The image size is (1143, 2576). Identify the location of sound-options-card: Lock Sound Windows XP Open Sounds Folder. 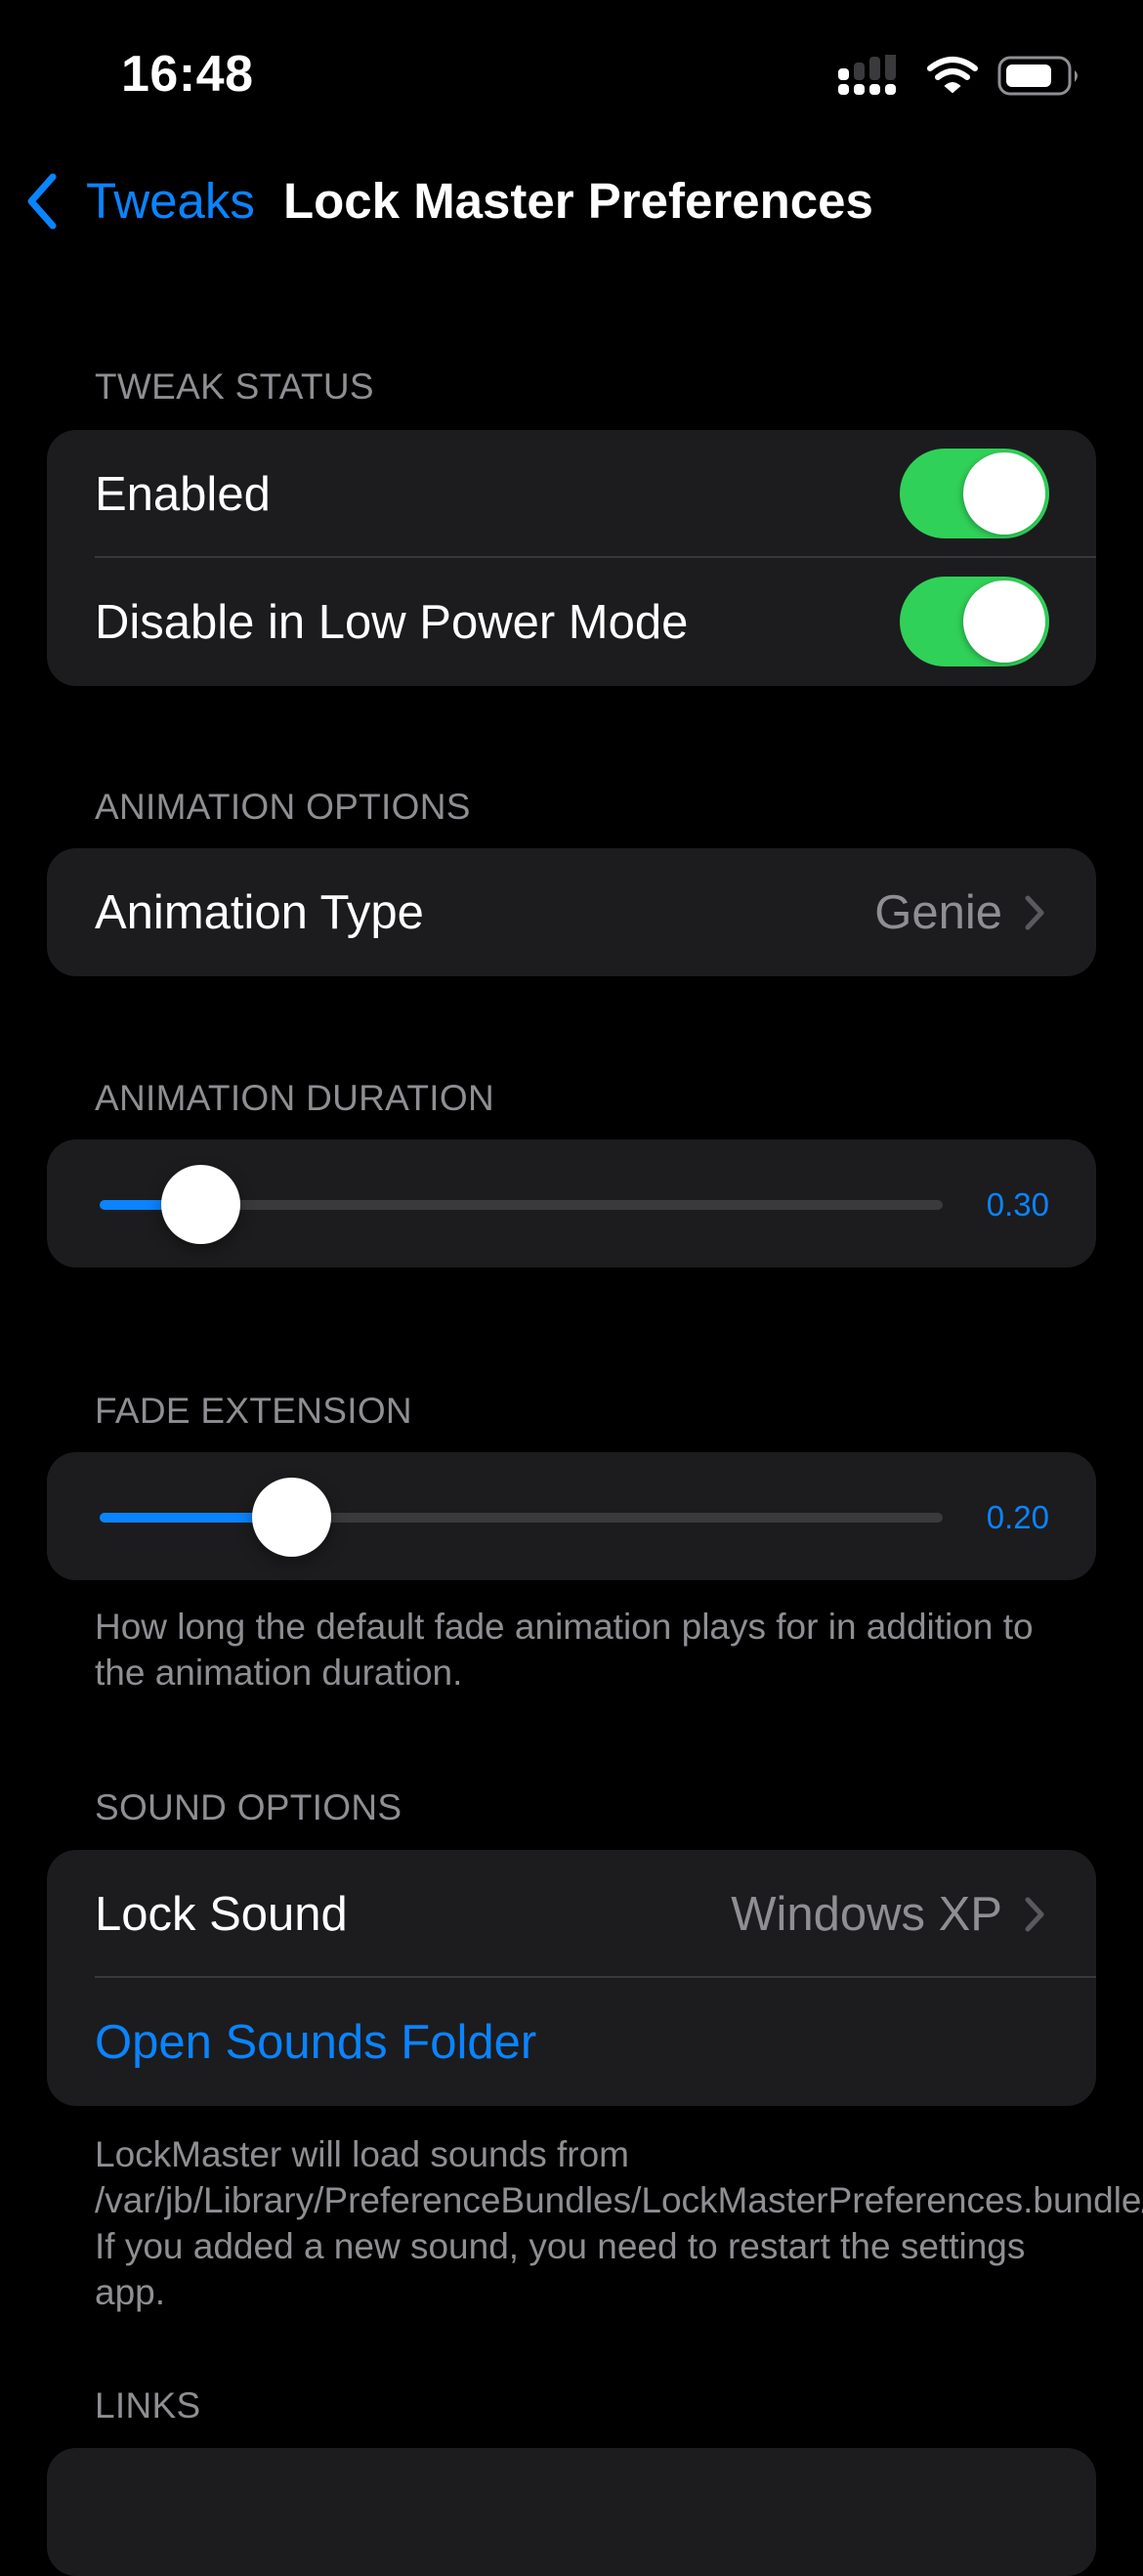
(571, 1978).